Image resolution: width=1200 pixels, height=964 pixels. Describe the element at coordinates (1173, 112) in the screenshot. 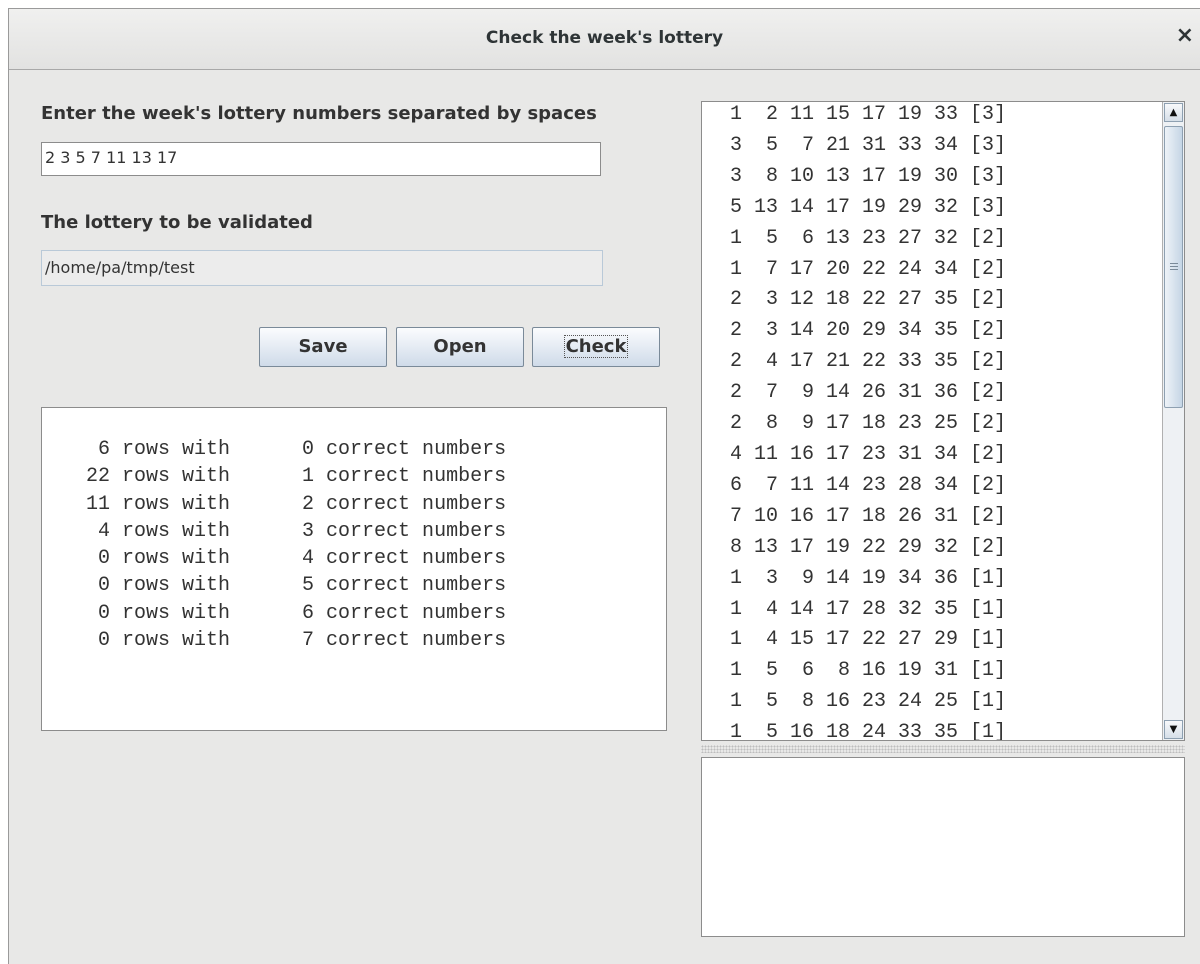

I see `scroll-up-icon: ▲` at that location.